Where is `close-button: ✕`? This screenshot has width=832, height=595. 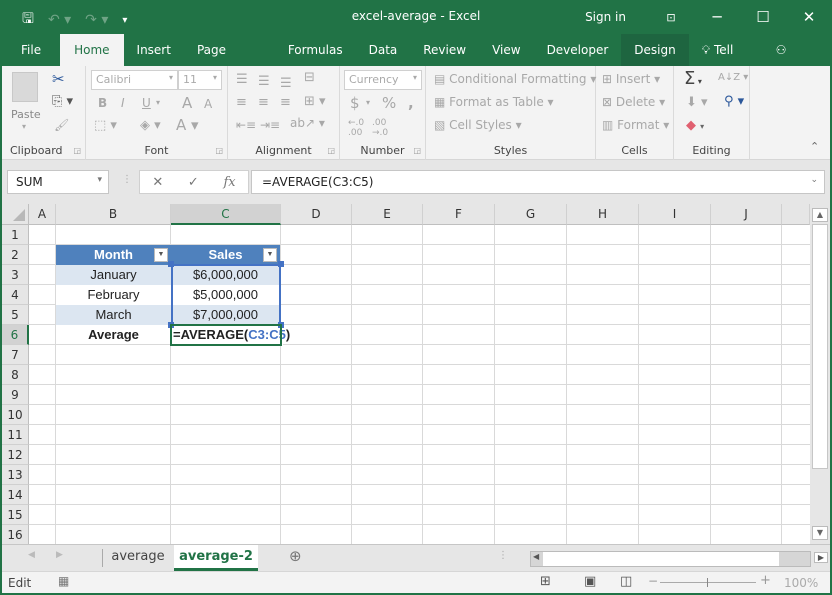
close-button: ✕ is located at coordinates (809, 17).